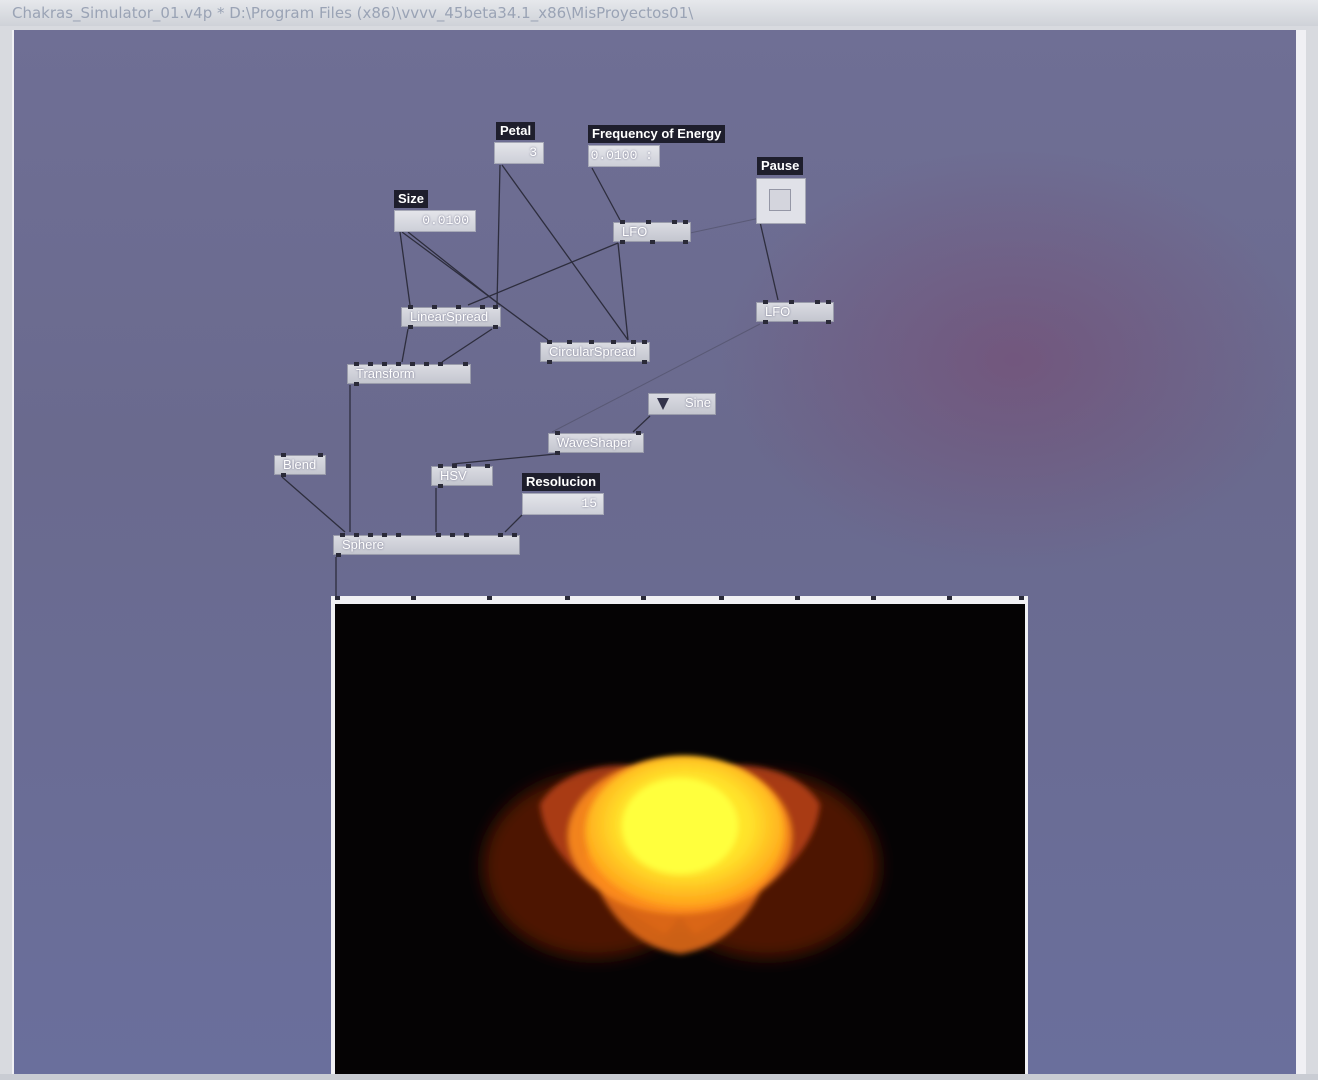 The width and height of the screenshot is (1318, 1080). What do you see at coordinates (363, 544) in the screenshot?
I see `sphere-node-label: Sphere` at bounding box center [363, 544].